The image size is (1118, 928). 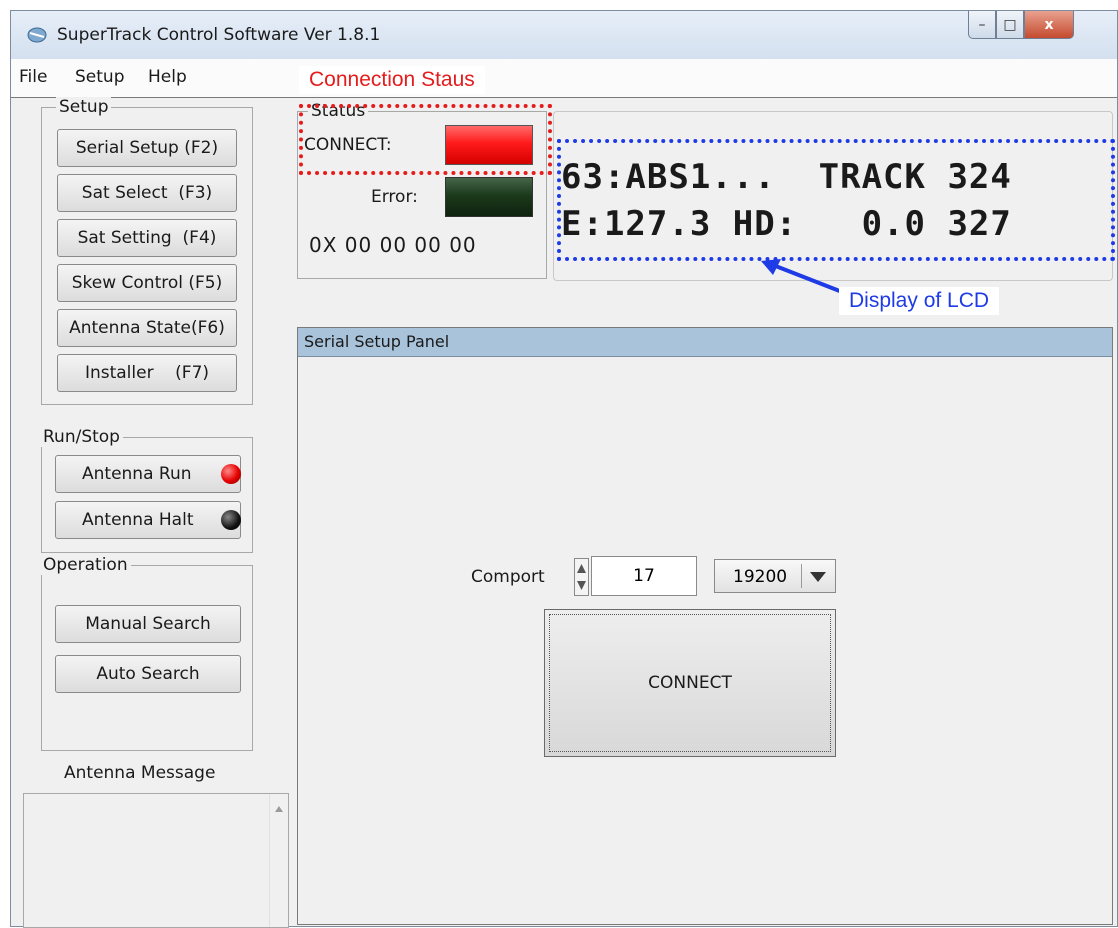 I want to click on antenna-message-label: Antenna Message, so click(x=140, y=773).